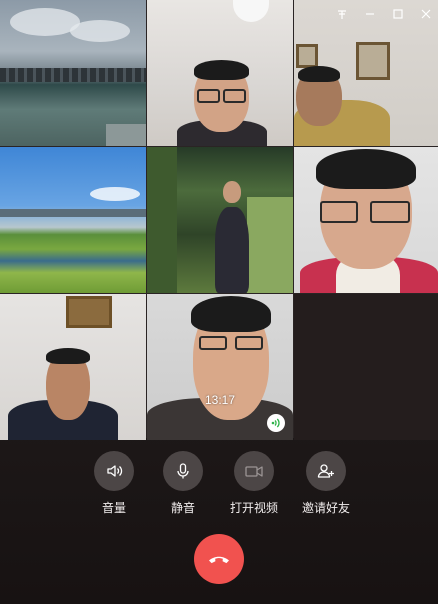 The width and height of the screenshot is (438, 604). I want to click on participant-video-8: 13:17, so click(220, 367).